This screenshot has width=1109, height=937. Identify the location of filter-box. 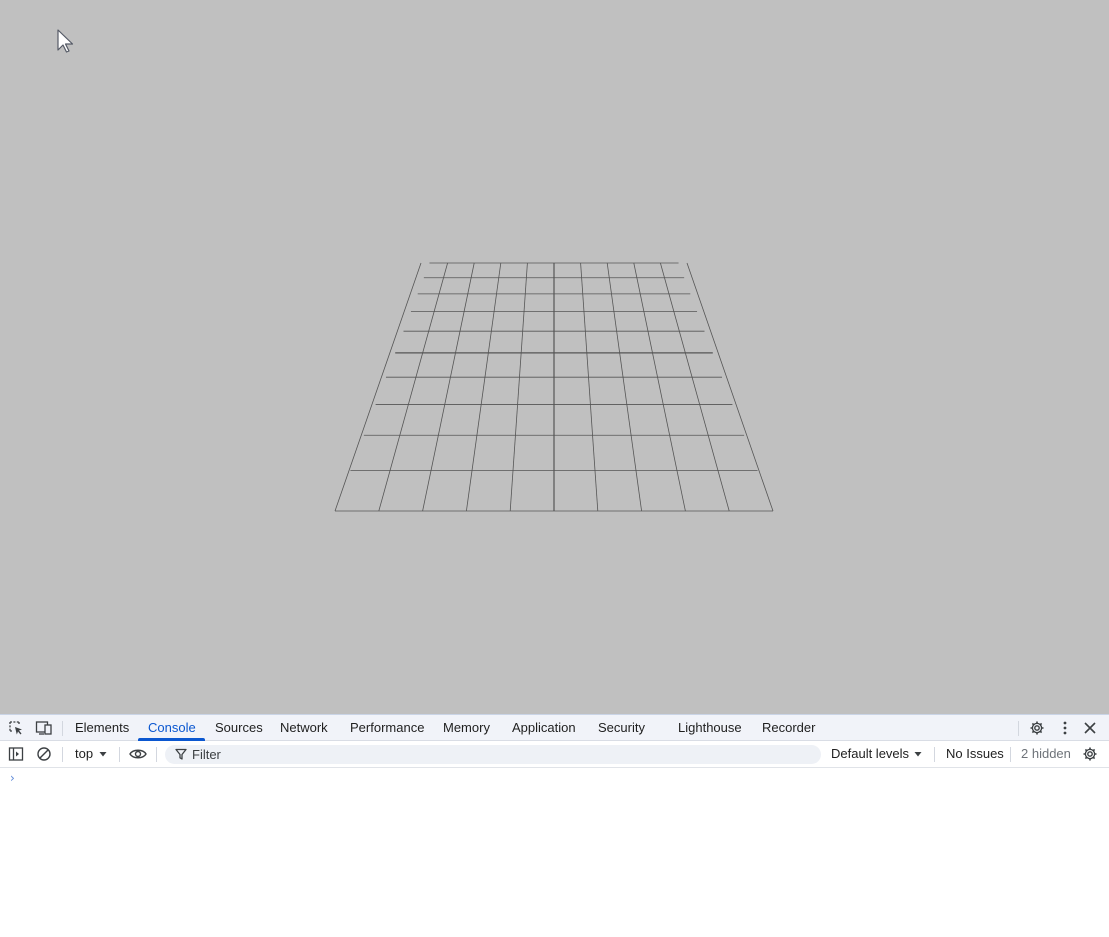
(493, 754).